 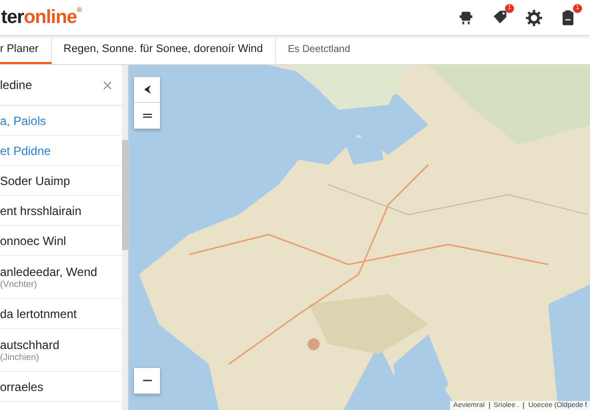 What do you see at coordinates (466, 17) in the screenshot?
I see `robot-icon` at bounding box center [466, 17].